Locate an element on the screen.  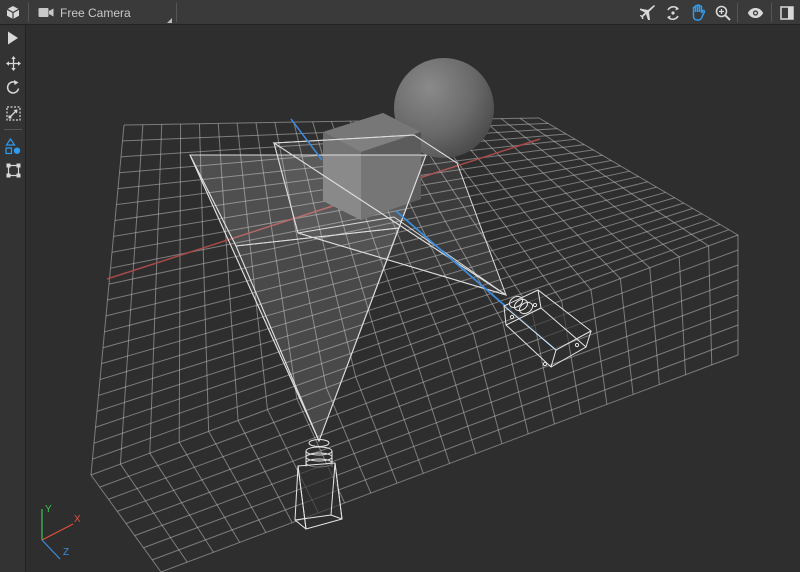
gizmo-z-label: Z is located at coordinates (66, 552).